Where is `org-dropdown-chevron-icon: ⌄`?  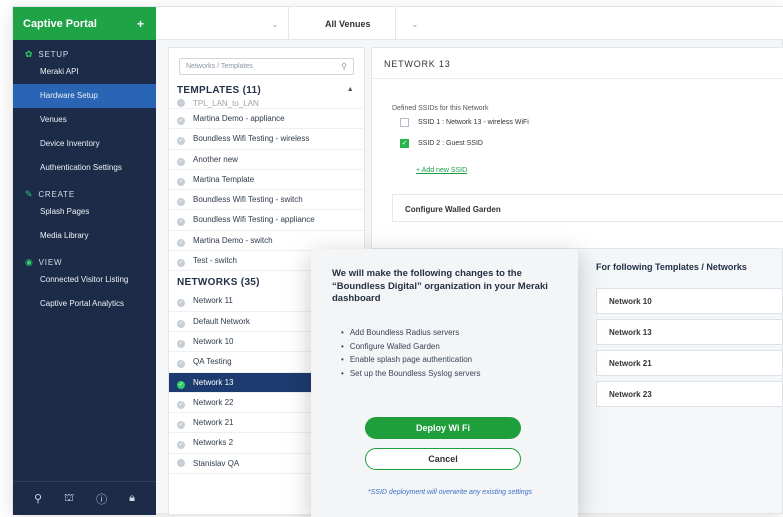
org-dropdown-chevron-icon: ⌄ is located at coordinates (275, 24).